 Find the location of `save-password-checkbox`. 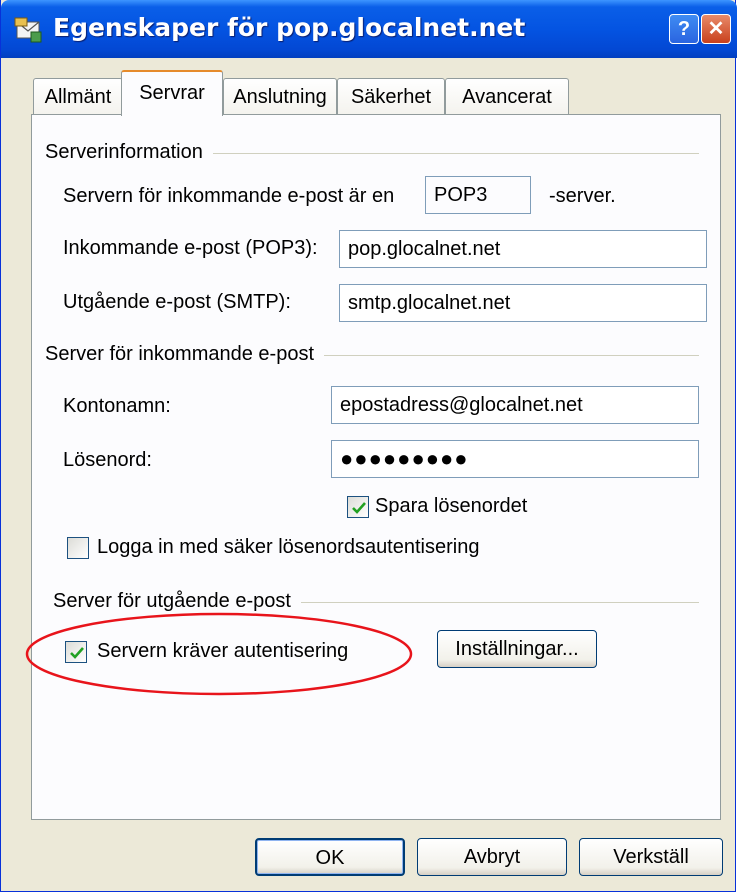

save-password-checkbox is located at coordinates (358, 507).